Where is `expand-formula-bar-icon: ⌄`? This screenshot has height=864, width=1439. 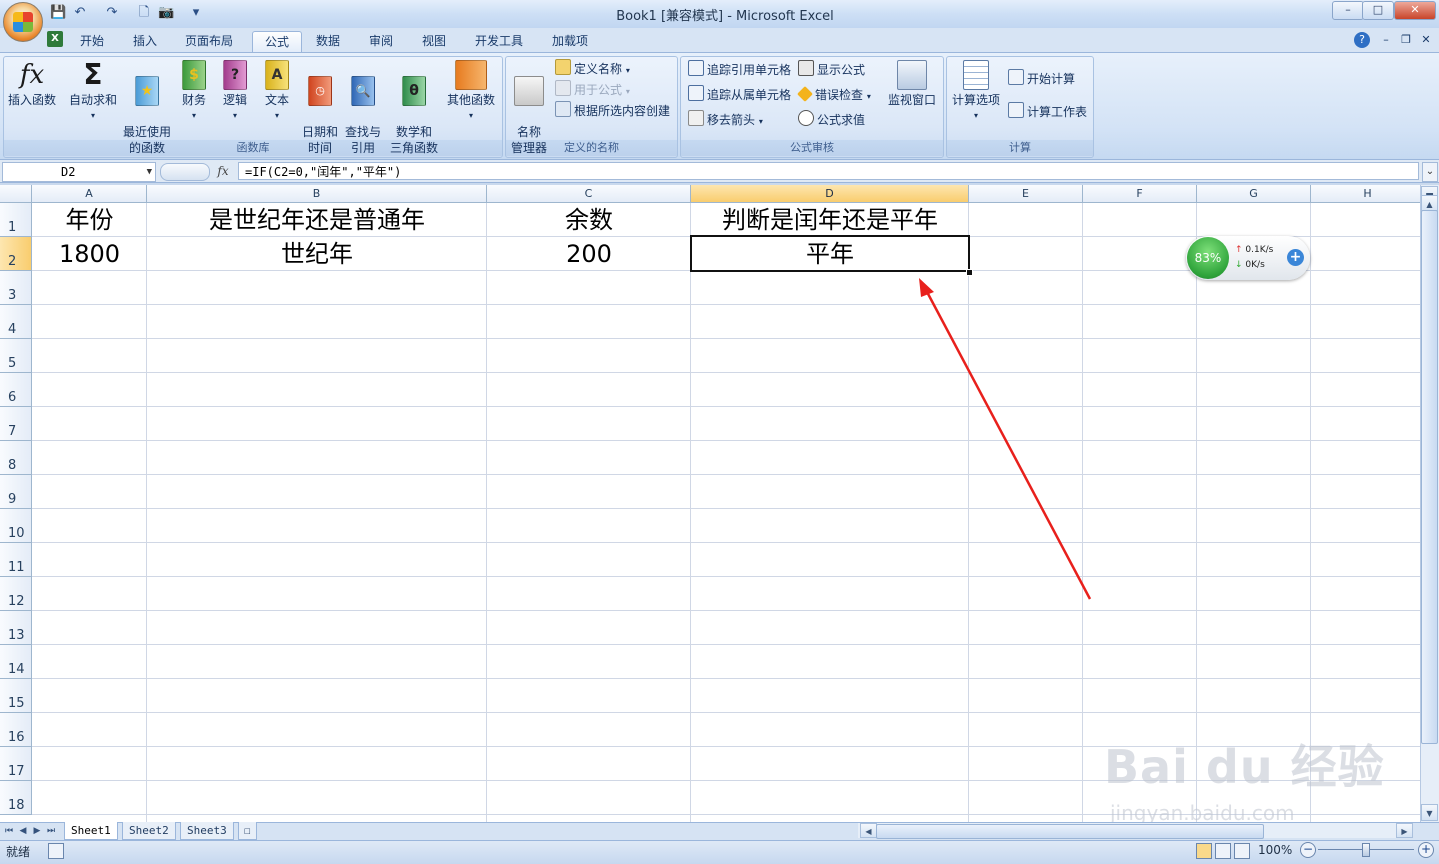
expand-formula-bar-icon: ⌄ is located at coordinates (1430, 172).